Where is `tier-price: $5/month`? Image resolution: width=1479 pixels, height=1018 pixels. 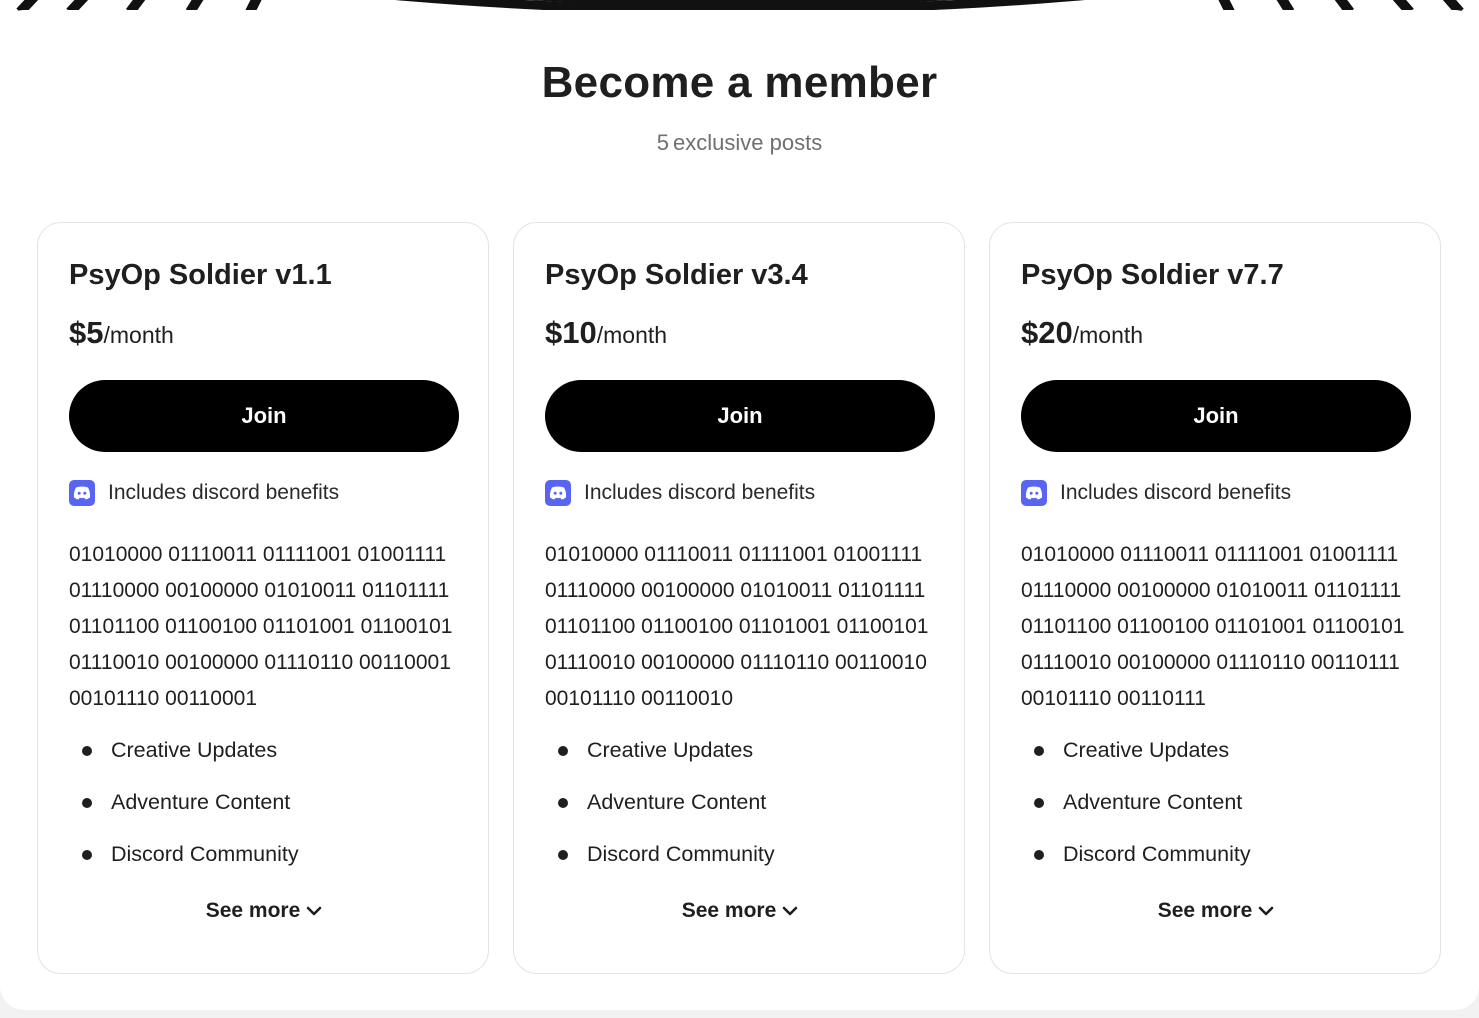 tier-price: $5/month is located at coordinates (121, 333).